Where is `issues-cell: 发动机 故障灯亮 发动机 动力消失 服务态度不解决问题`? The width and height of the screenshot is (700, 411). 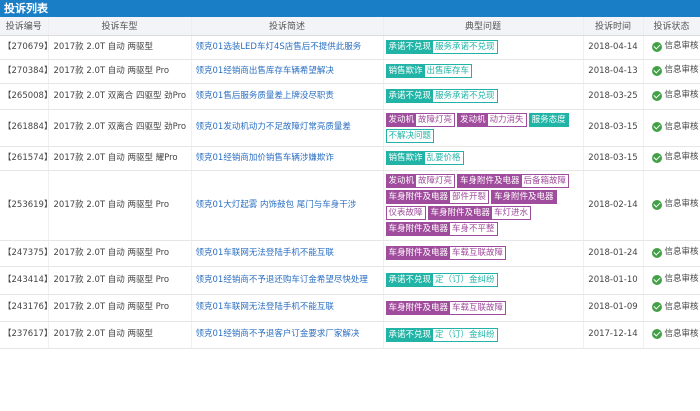 issues-cell: 发动机 故障灯亮 发动机 动力消失 服务态度不解决问题 is located at coordinates (483, 128).